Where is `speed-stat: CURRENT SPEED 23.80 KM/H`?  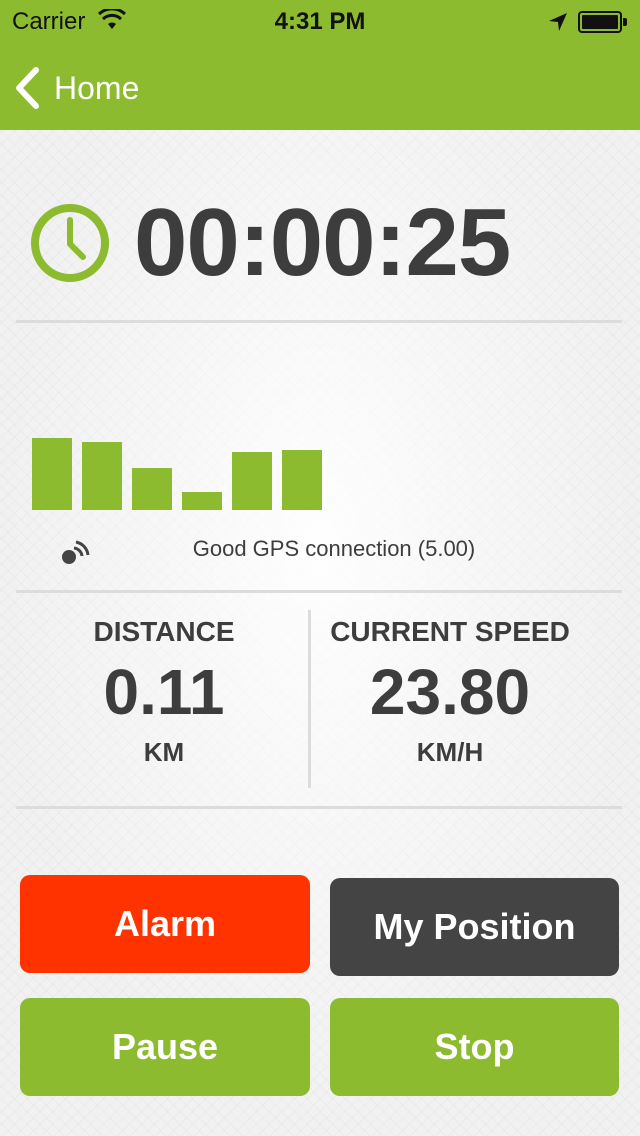 speed-stat: CURRENT SPEED 23.80 KM/H is located at coordinates (450, 692).